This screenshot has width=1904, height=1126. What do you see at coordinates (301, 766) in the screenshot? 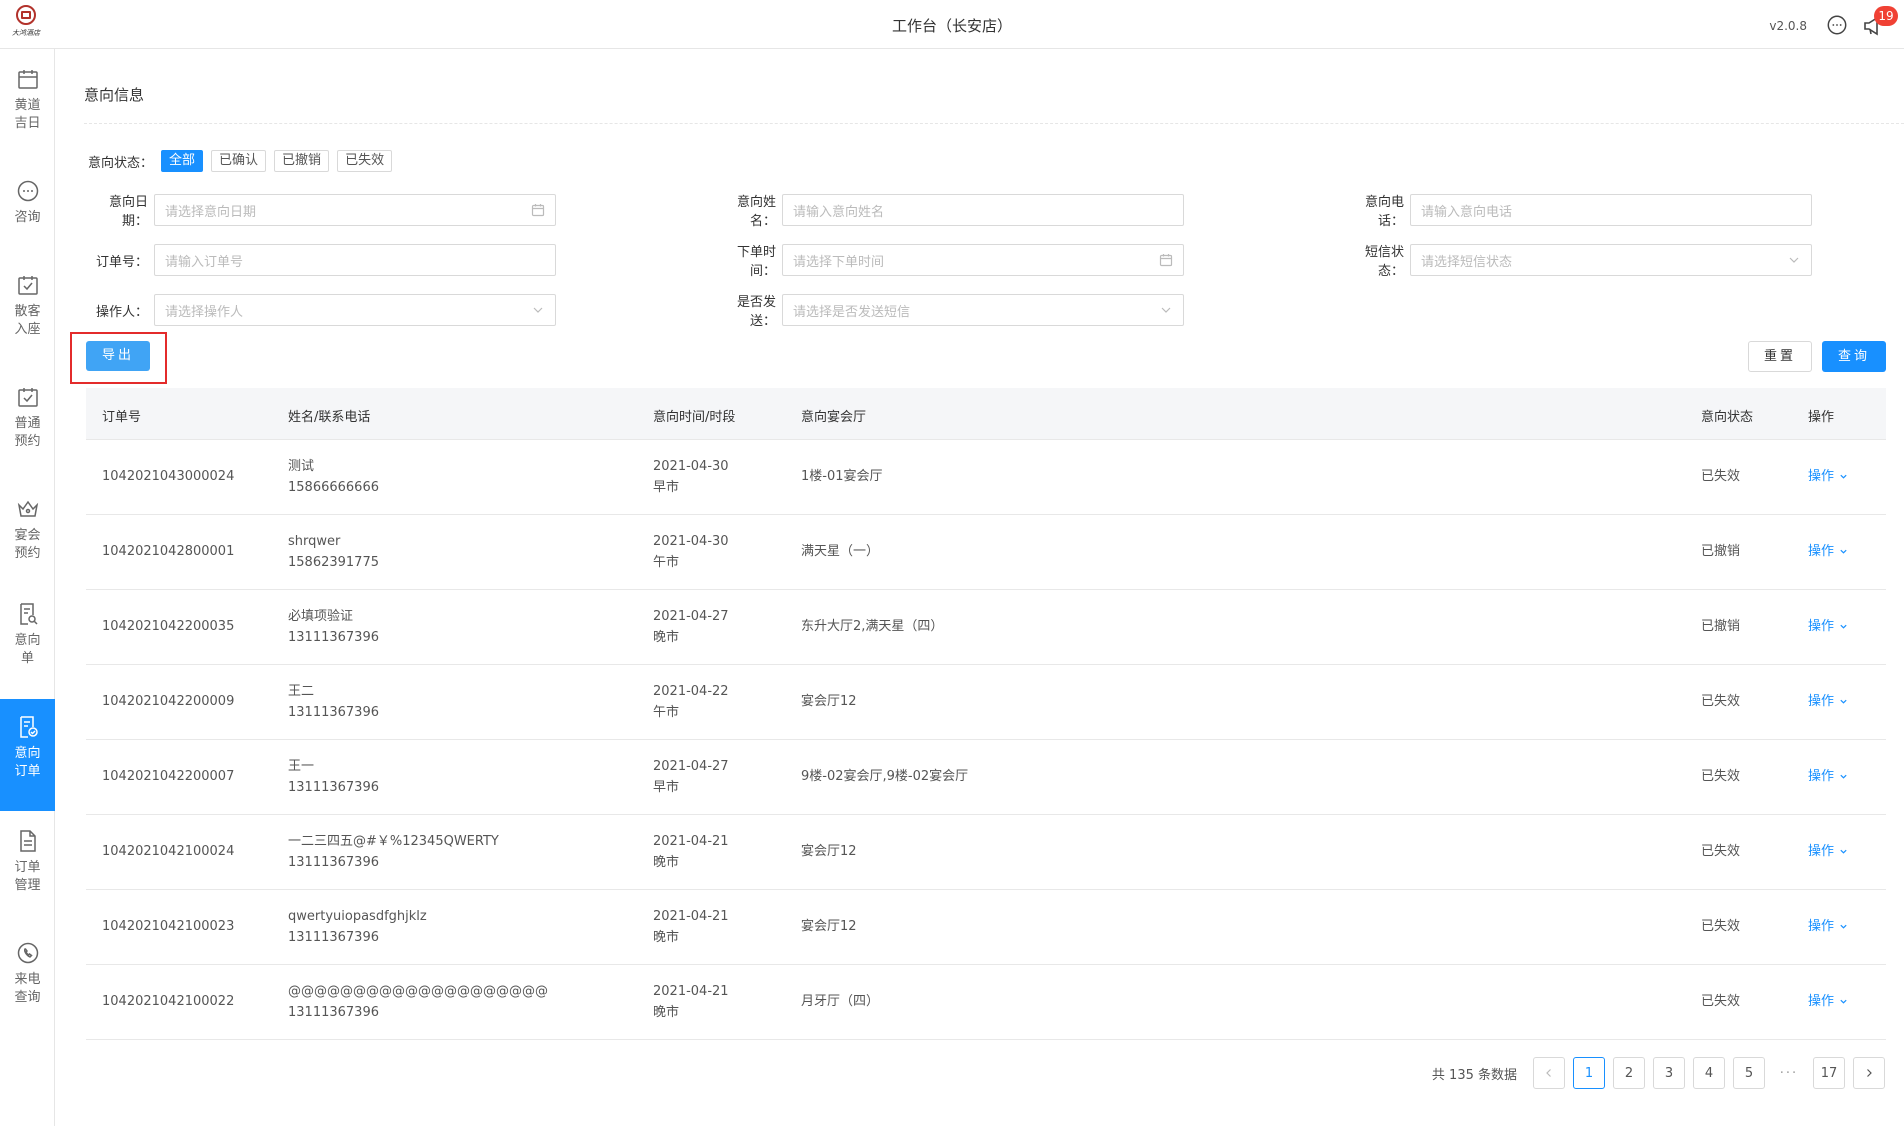
I see `customer-name: 王一` at bounding box center [301, 766].